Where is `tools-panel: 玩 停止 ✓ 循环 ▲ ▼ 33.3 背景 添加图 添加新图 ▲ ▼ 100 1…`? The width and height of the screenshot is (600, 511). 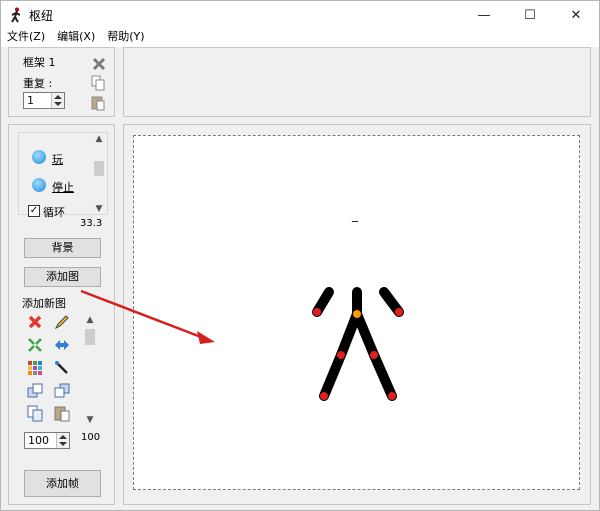
tools-panel: 玩 停止 ✓ 循环 ▲ ▼ 33.3 背景 添加图 添加新图 ▲ ▼ 100 1… is located at coordinates (61, 314).